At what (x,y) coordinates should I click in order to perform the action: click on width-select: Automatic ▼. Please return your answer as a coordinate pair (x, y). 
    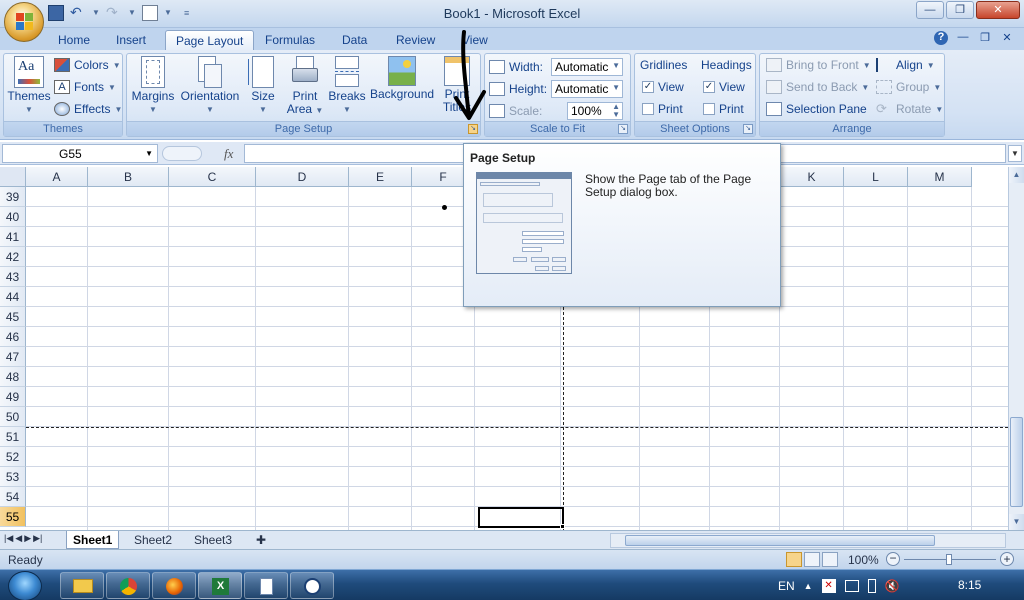
    Looking at the image, I should click on (587, 67).